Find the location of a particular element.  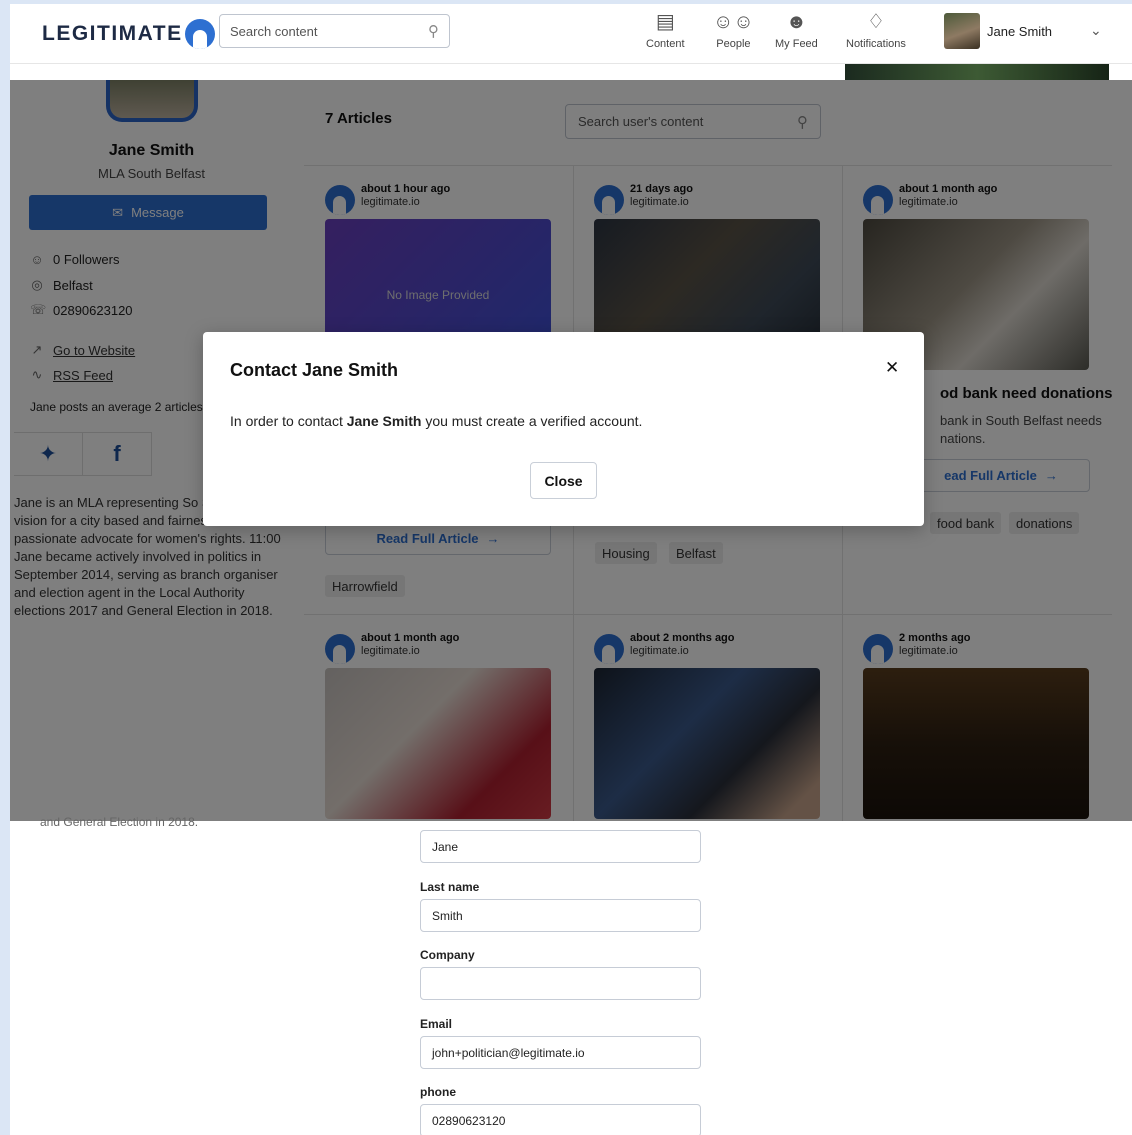

nav-notifications: ♢ Notifications is located at coordinates (876, 30).